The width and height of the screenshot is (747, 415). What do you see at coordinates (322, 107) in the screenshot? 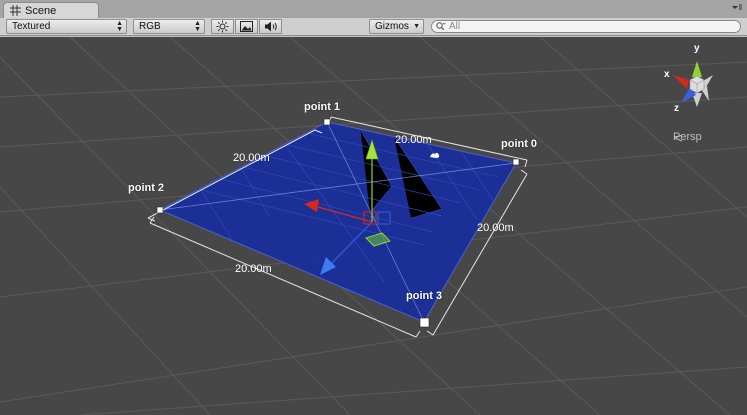
I see `point-1-label: point 1` at bounding box center [322, 107].